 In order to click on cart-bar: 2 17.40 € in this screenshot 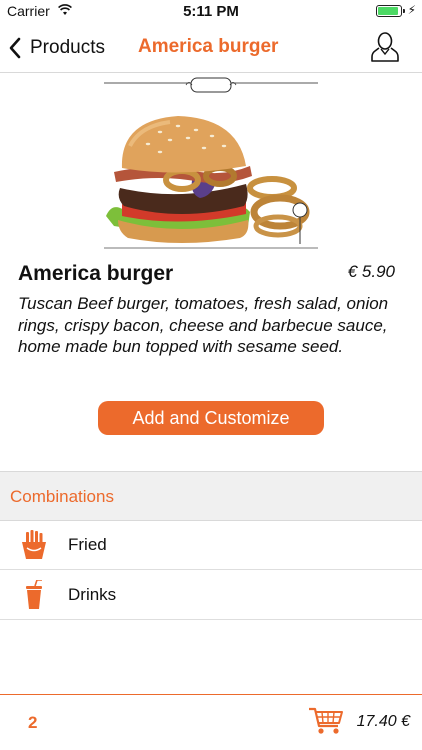, I will do `click(211, 722)`.